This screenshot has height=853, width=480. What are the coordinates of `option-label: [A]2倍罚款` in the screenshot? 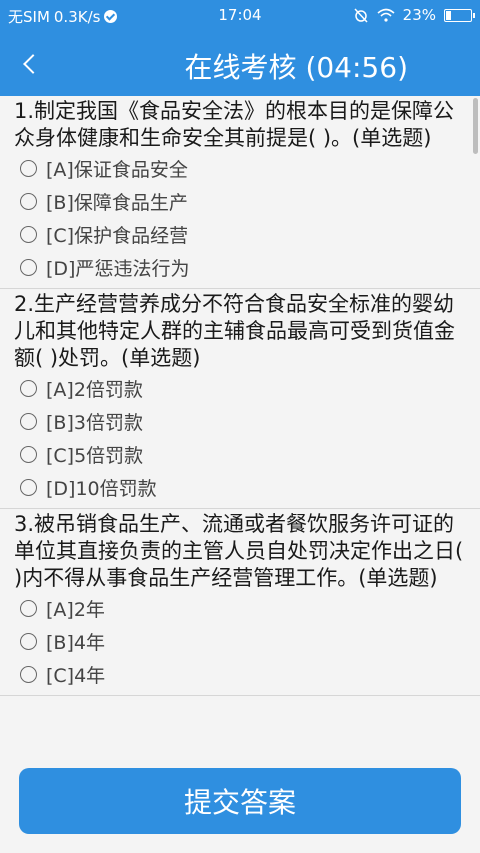 It's located at (94, 390).